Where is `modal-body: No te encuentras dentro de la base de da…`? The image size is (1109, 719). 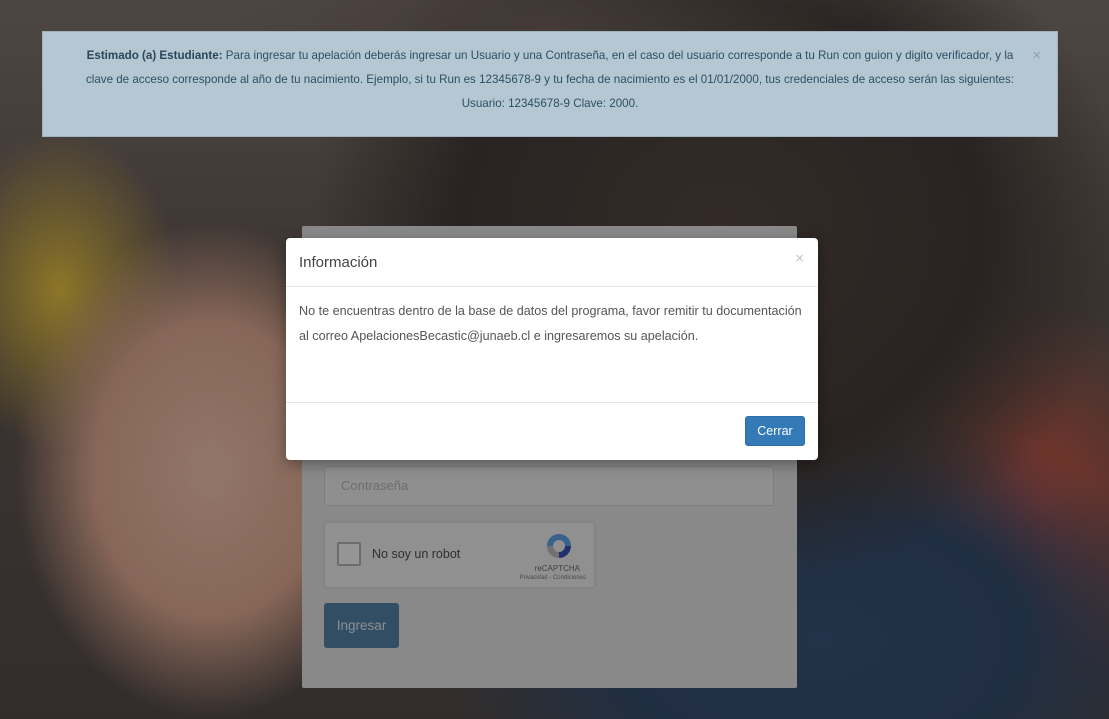 modal-body: No te encuentras dentro de la base de da… is located at coordinates (552, 345).